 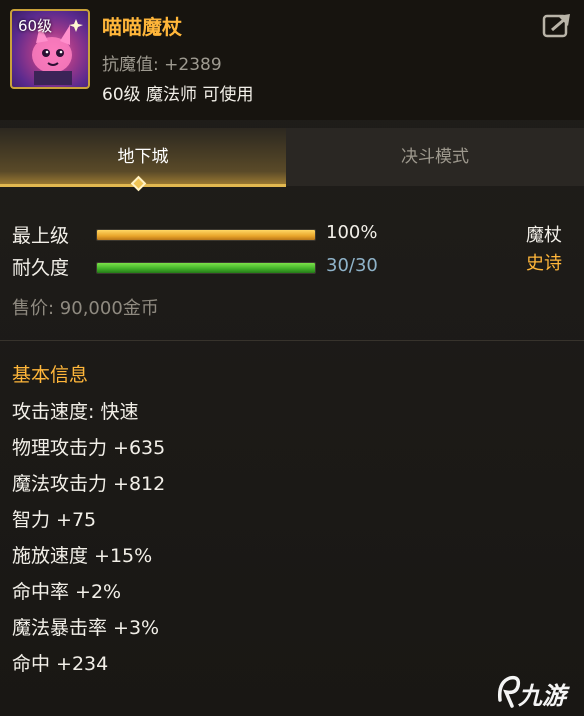 What do you see at coordinates (143, 157) in the screenshot?
I see `tab-dungeon: 地下城` at bounding box center [143, 157].